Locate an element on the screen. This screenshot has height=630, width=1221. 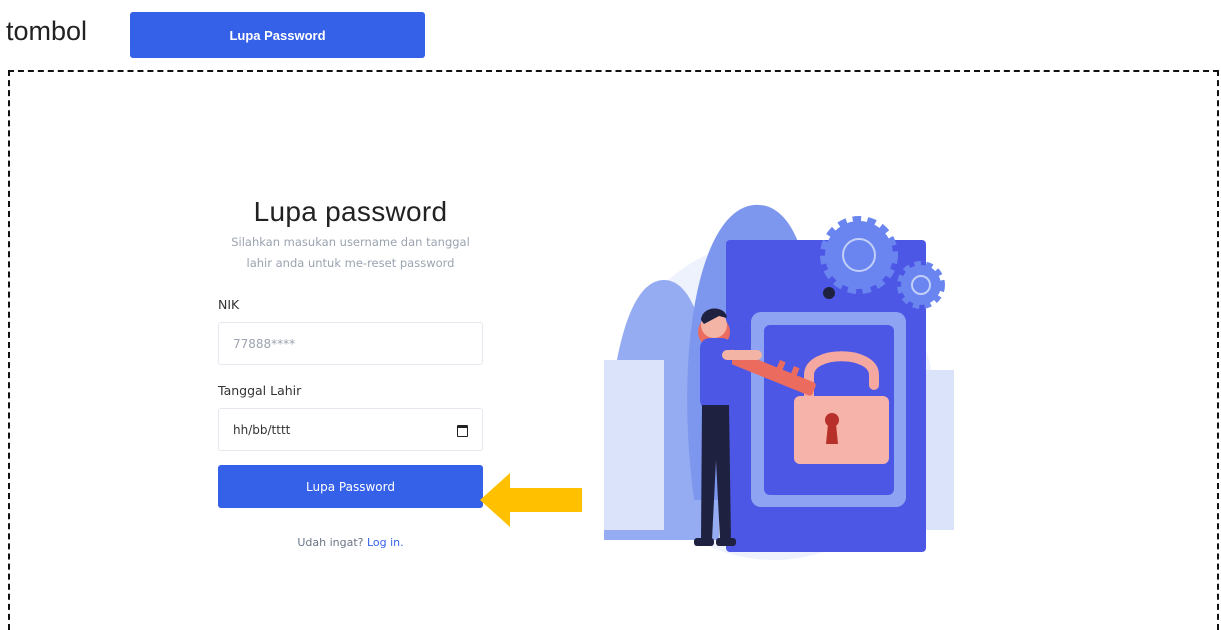
arrow-shape is located at coordinates (531, 500).